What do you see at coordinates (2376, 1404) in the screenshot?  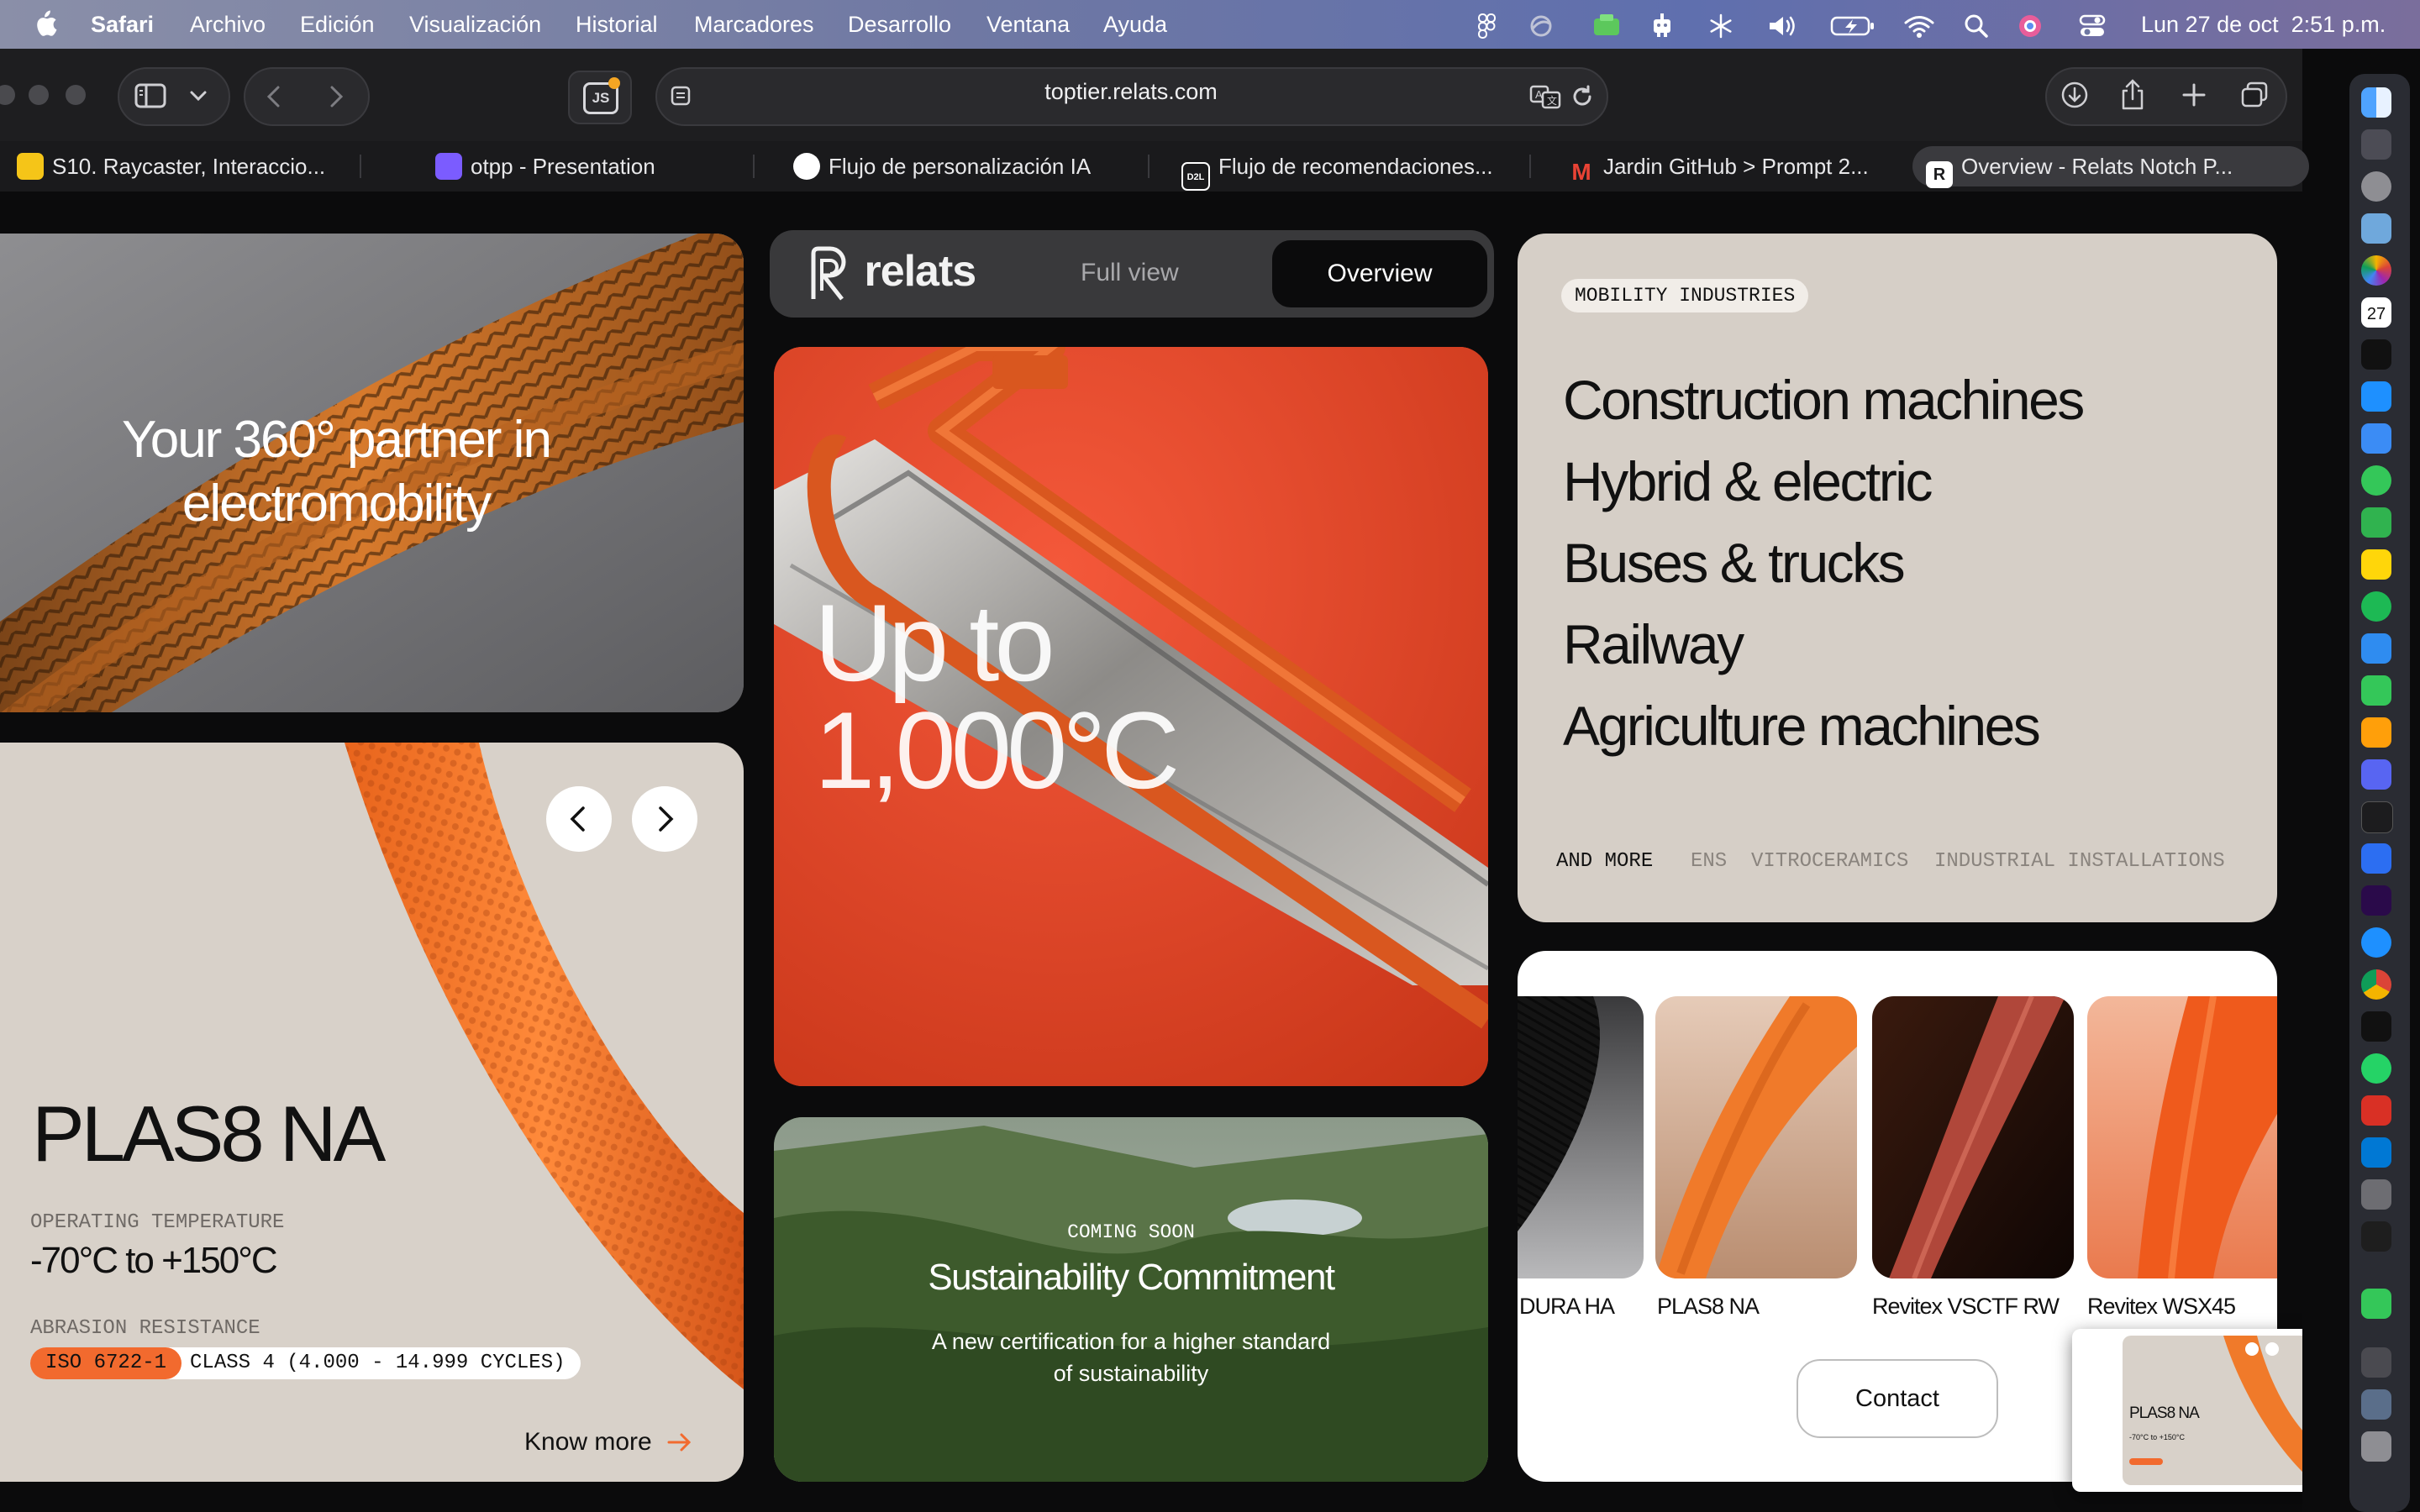 I see `folder-stack-icon` at bounding box center [2376, 1404].